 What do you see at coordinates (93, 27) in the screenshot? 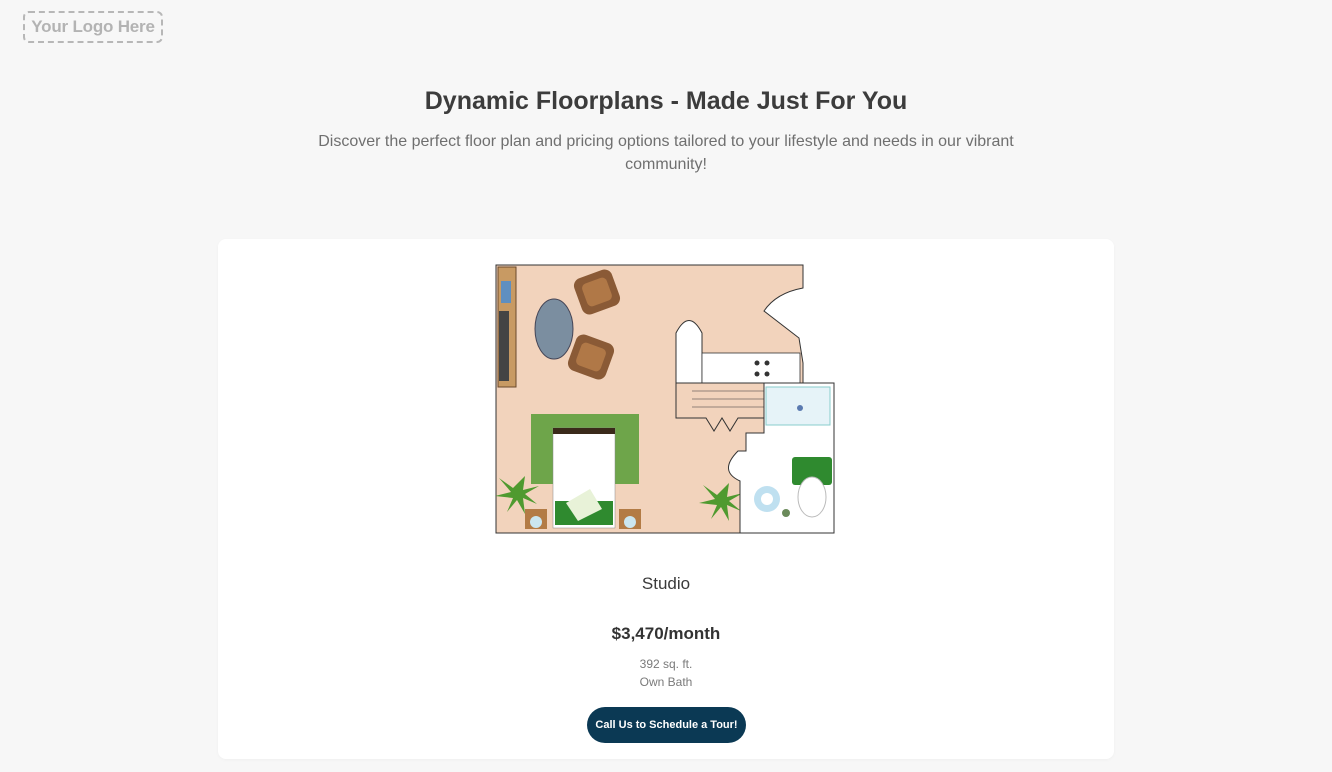
I see `logo: Your Logo Here` at bounding box center [93, 27].